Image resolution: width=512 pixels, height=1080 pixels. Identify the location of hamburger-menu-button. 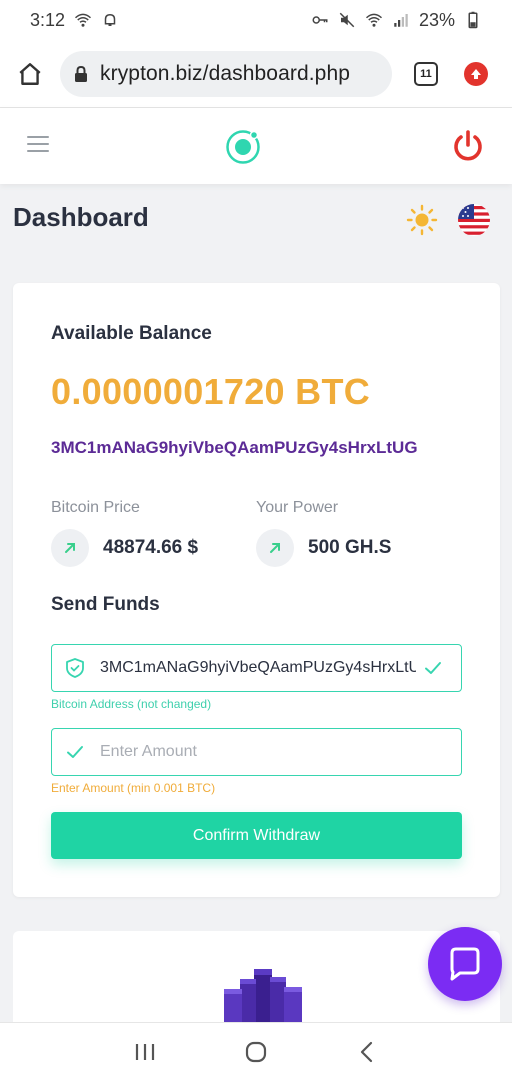
(38, 144).